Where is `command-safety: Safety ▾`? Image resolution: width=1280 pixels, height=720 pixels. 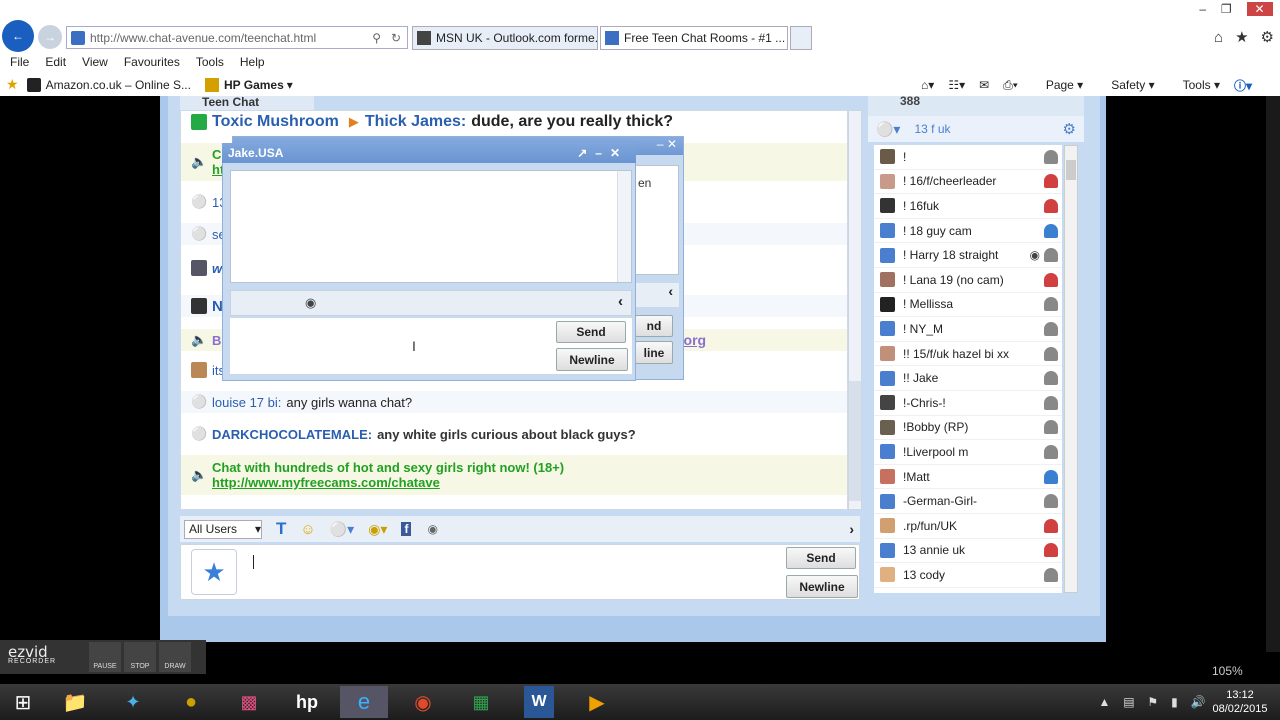
command-safety: Safety ▾ is located at coordinates (1125, 85).